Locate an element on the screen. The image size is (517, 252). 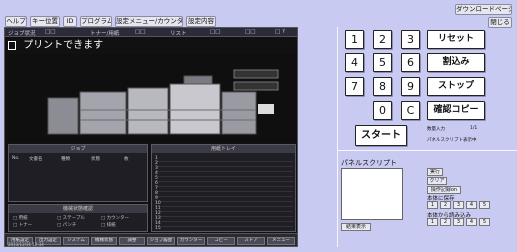
copy-button: コピー is located at coordinates (221, 241).